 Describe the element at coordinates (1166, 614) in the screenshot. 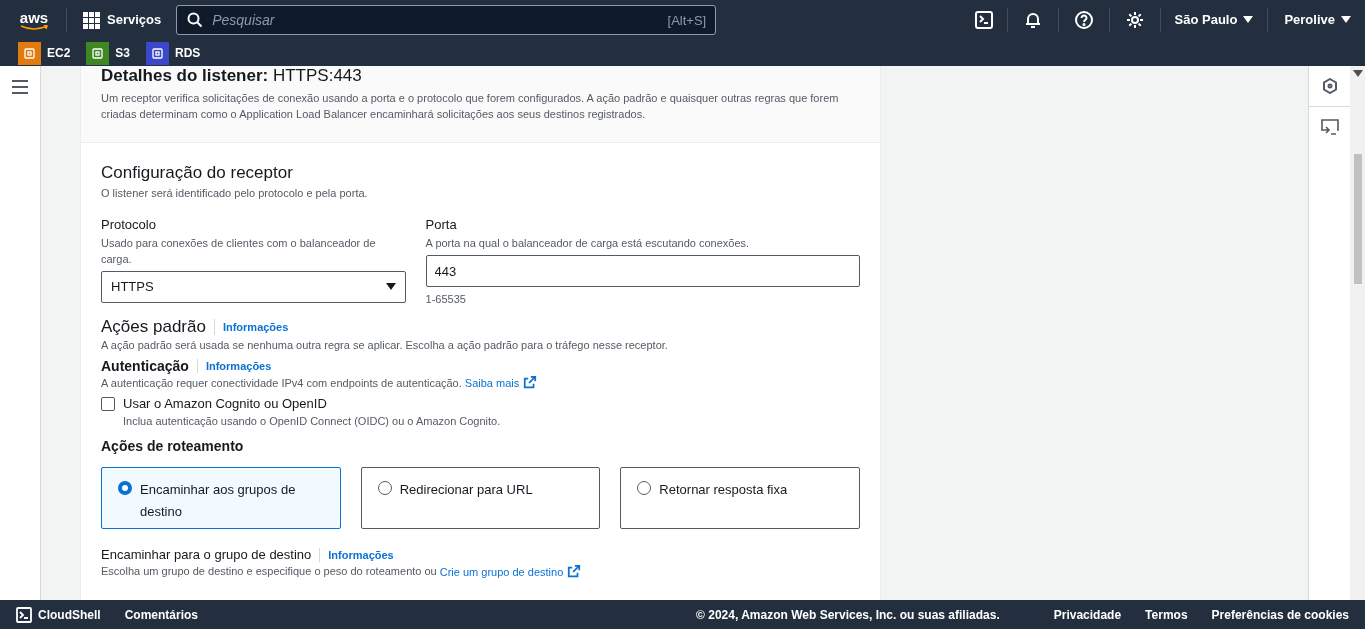

I see `footer-link: Termos` at that location.